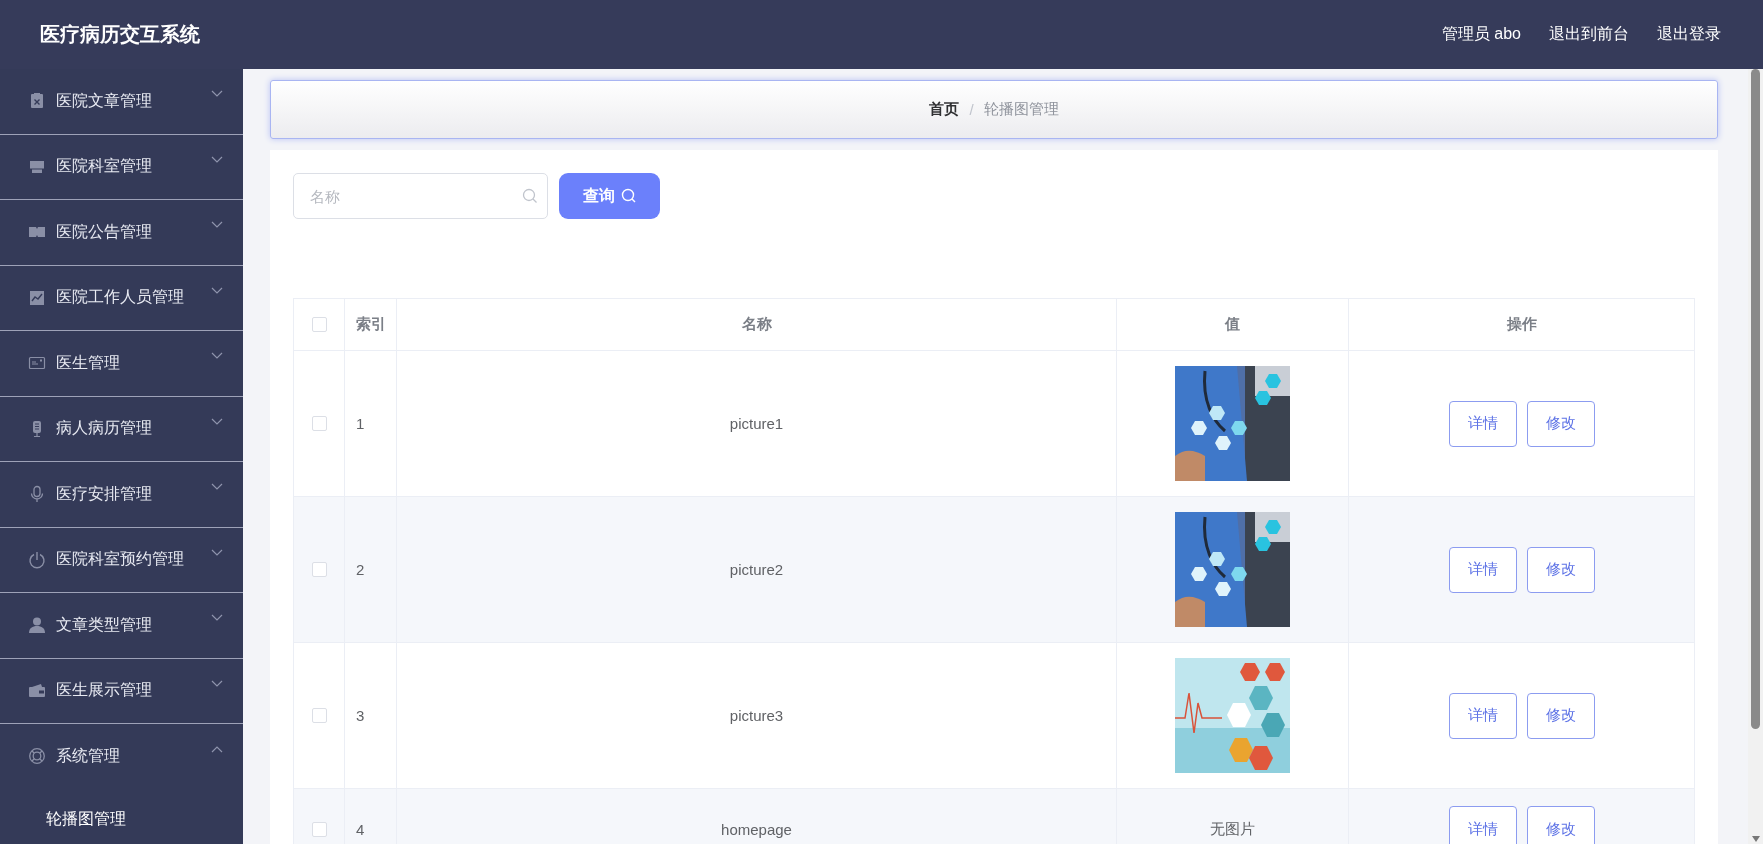 The height and width of the screenshot is (844, 1763). Describe the element at coordinates (757, 816) in the screenshot. I see `table-cell: homepage` at that location.